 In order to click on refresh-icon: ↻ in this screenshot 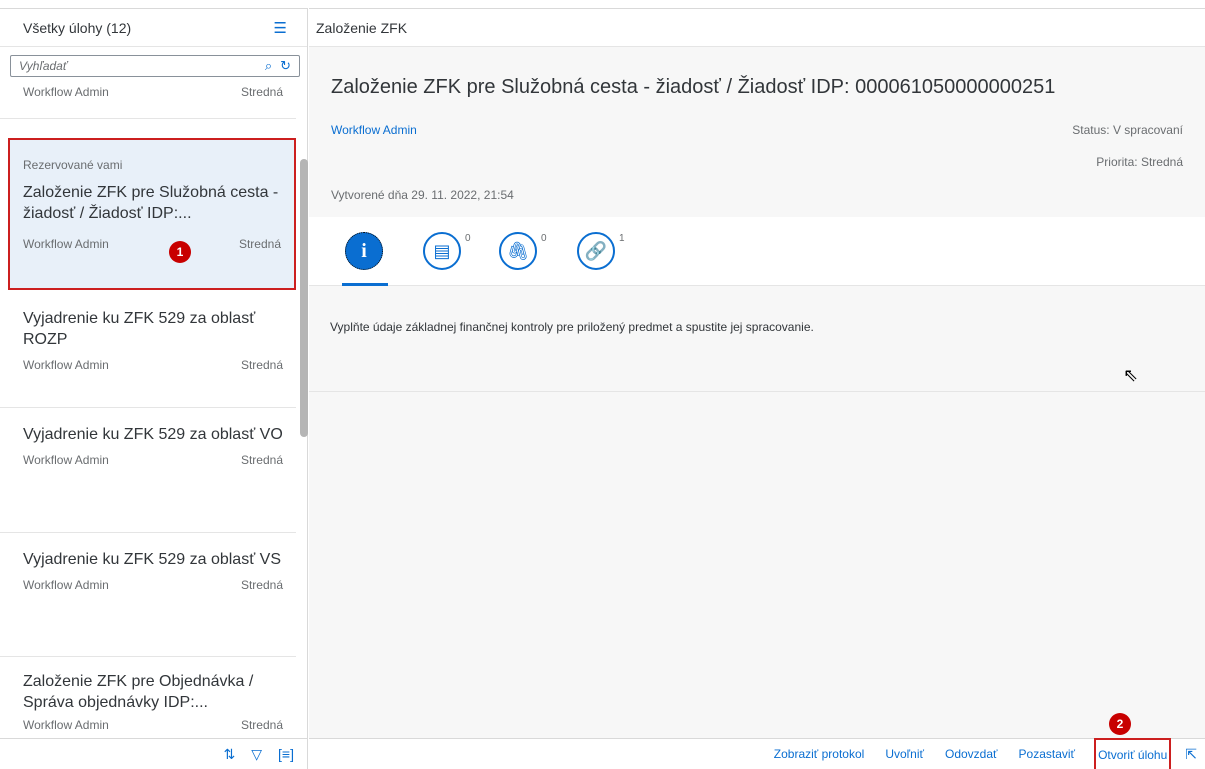, I will do `click(285, 66)`.